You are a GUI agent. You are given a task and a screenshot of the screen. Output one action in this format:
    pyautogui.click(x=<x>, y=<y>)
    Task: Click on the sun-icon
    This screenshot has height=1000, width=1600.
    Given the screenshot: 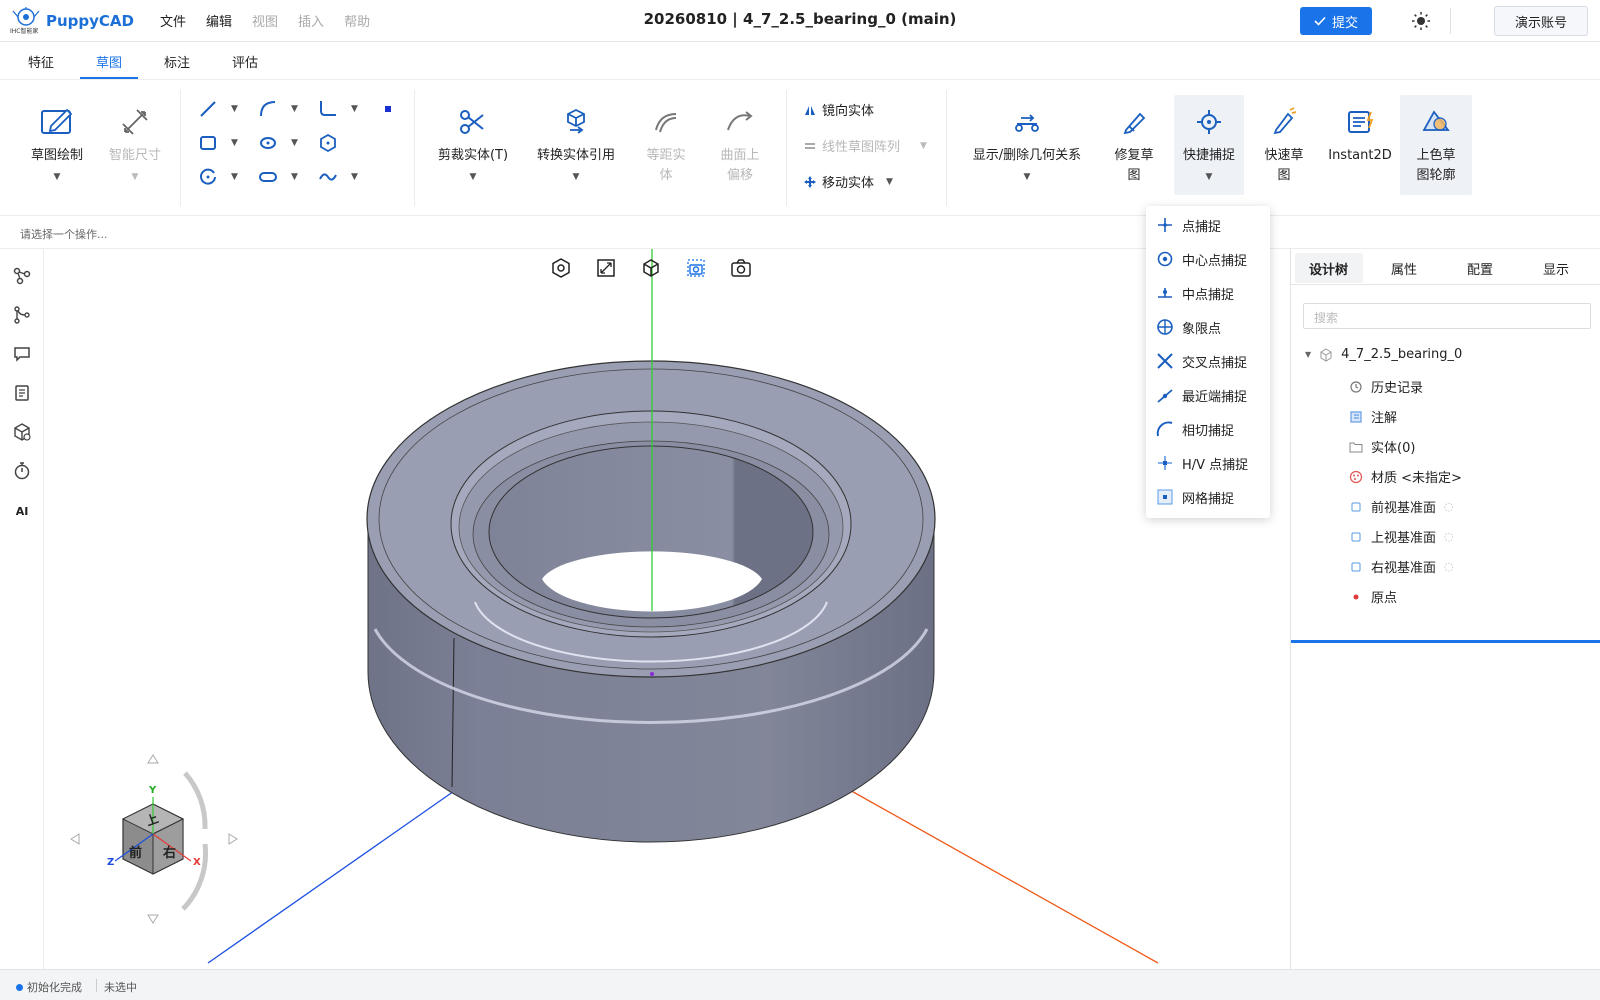 What is the action you would take?
    pyautogui.click(x=1421, y=21)
    